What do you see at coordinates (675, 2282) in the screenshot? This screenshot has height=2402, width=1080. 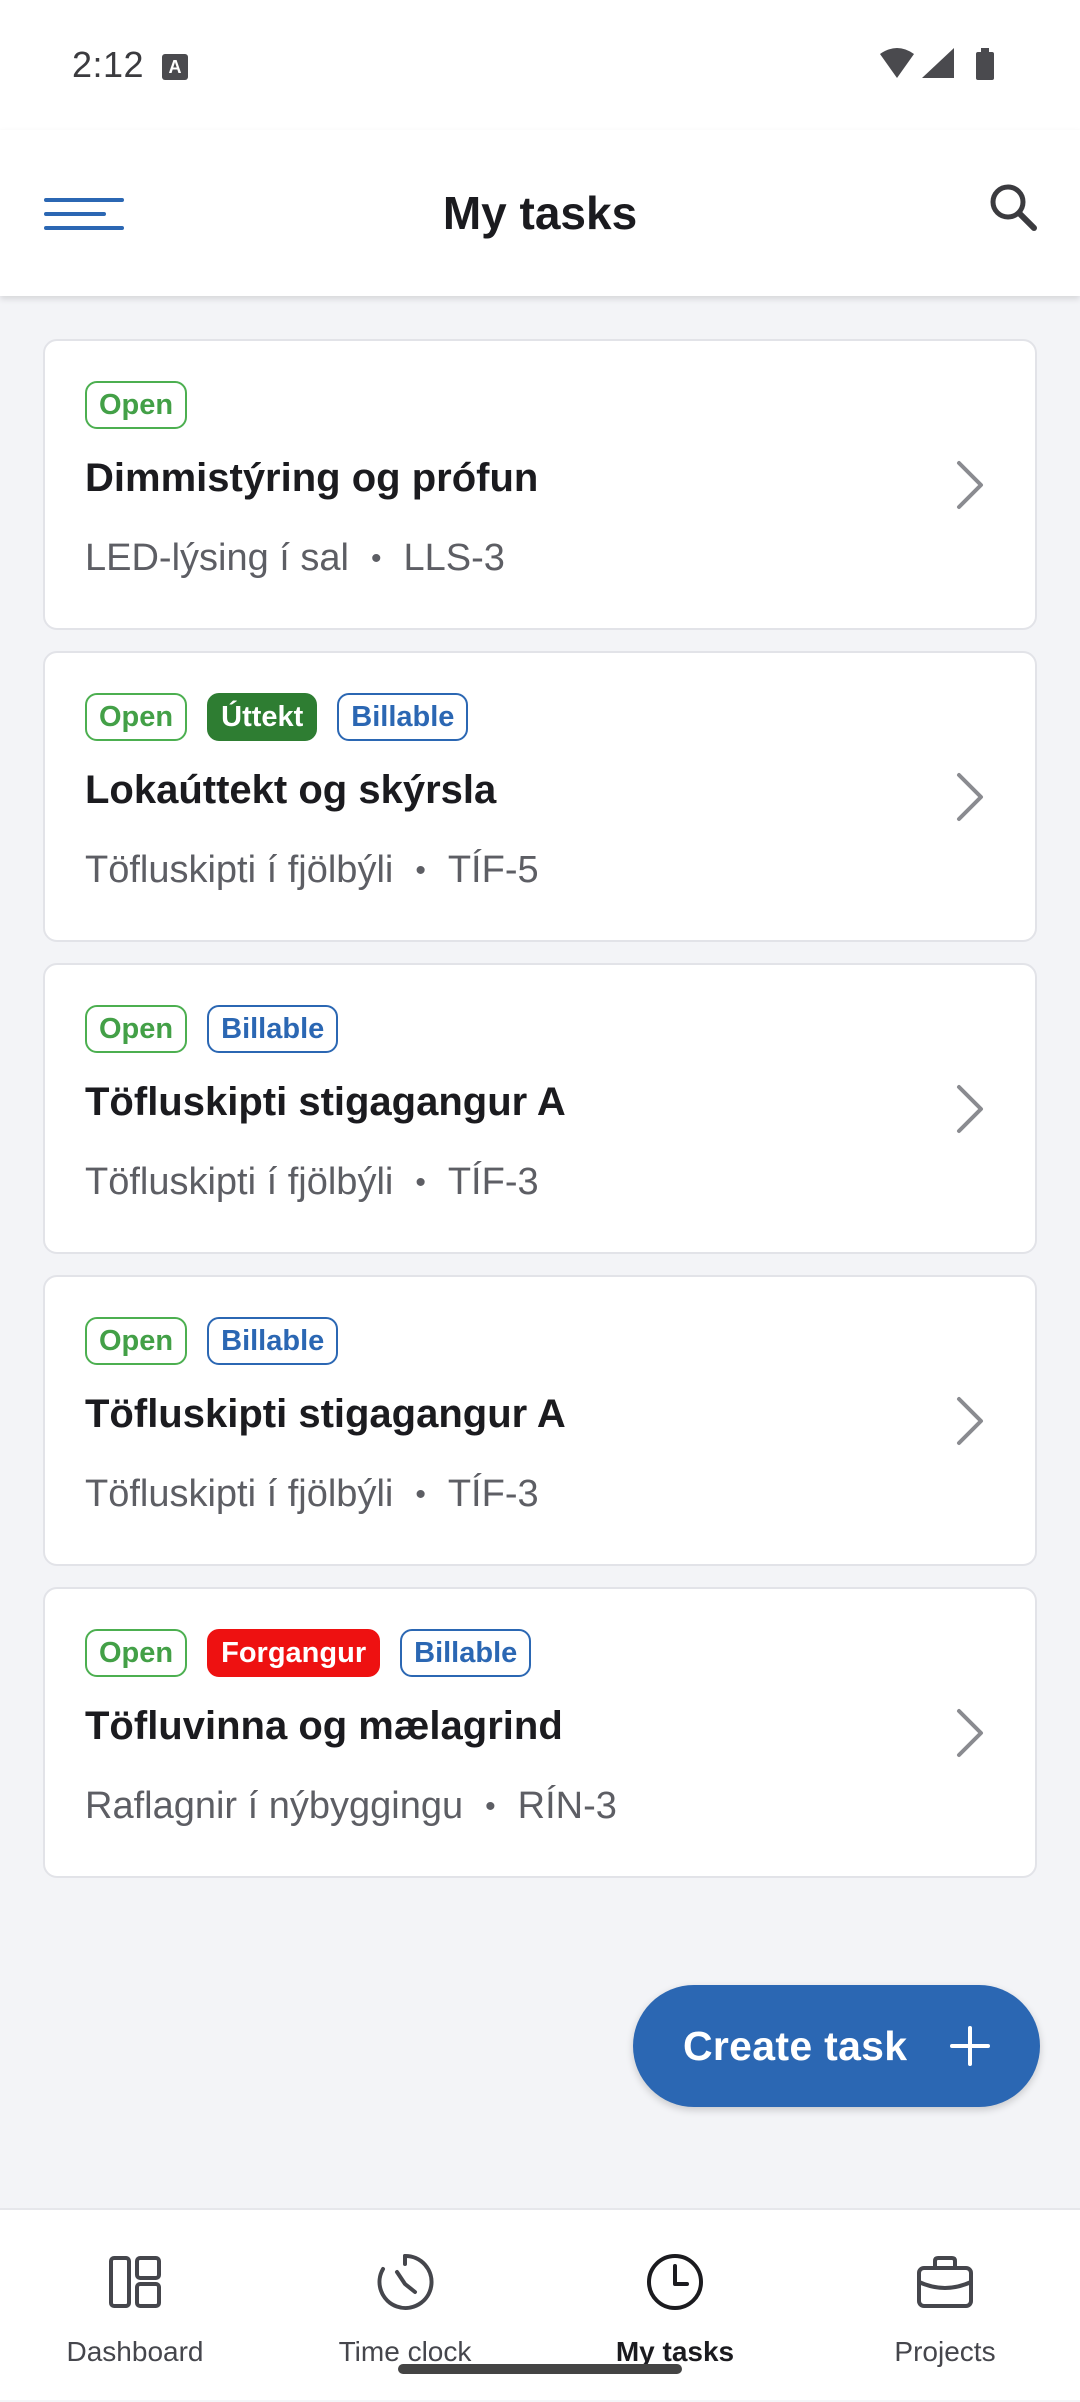 I see `clock-icon` at bounding box center [675, 2282].